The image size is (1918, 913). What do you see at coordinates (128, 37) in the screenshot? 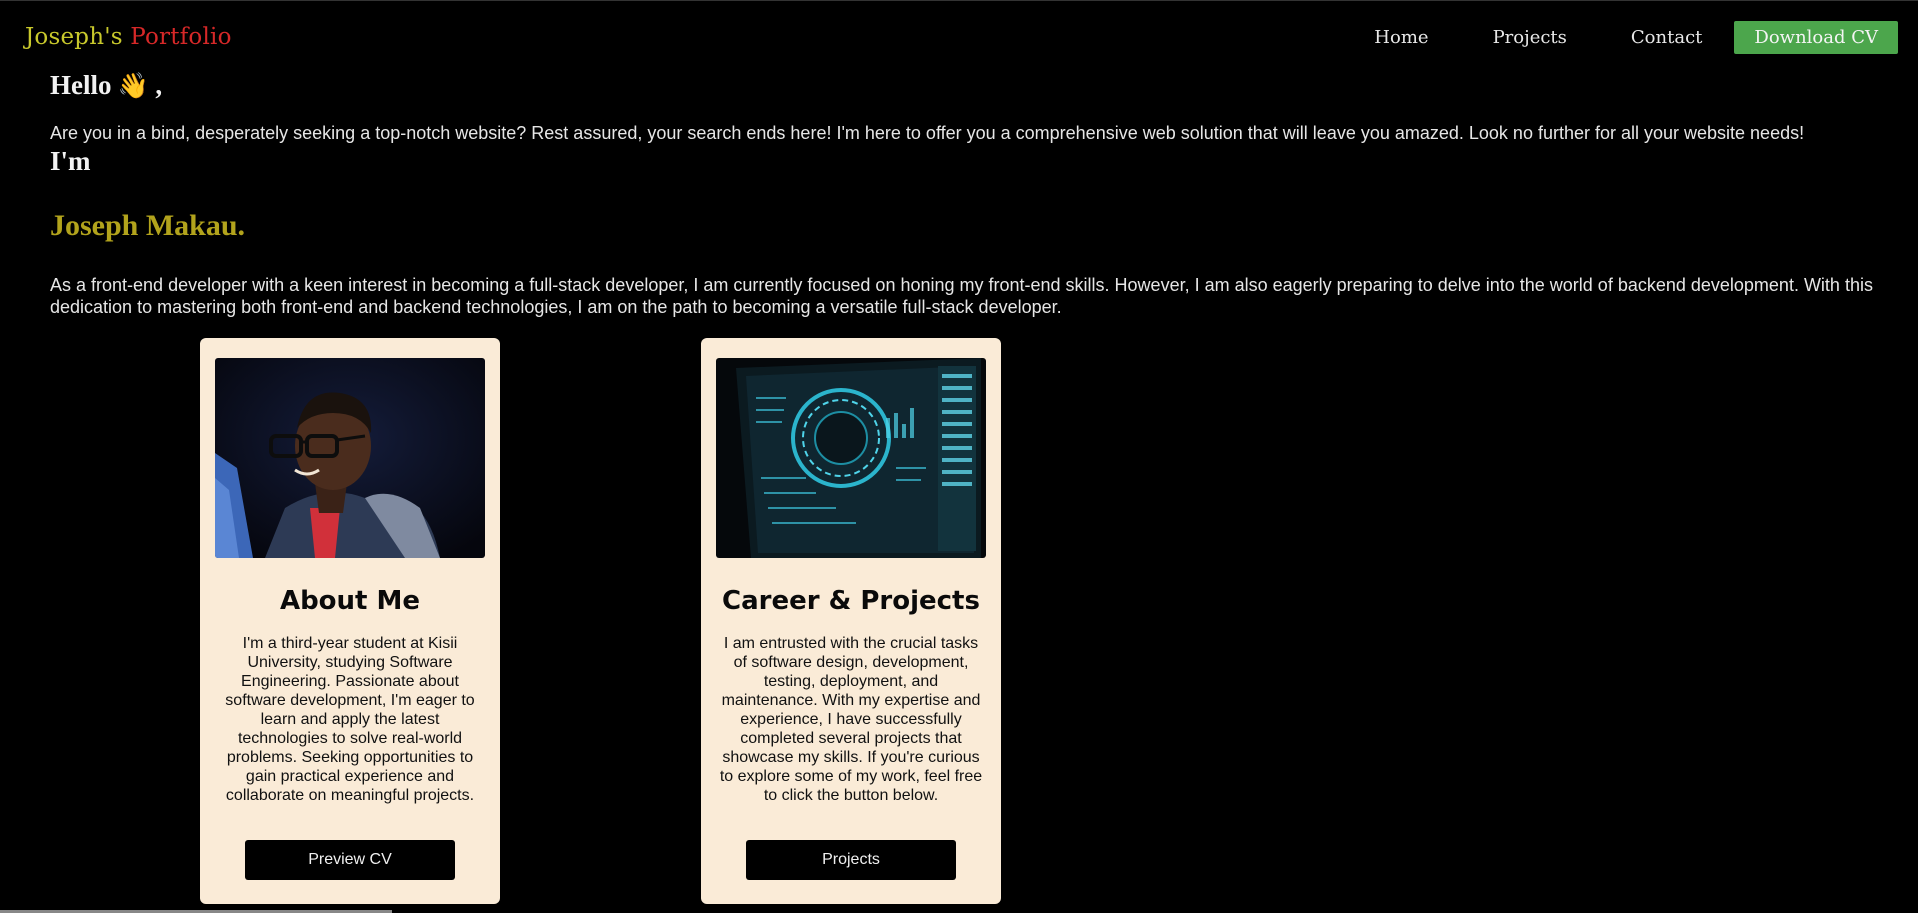
I see `brand-logo: Joseph's Portfolio` at bounding box center [128, 37].